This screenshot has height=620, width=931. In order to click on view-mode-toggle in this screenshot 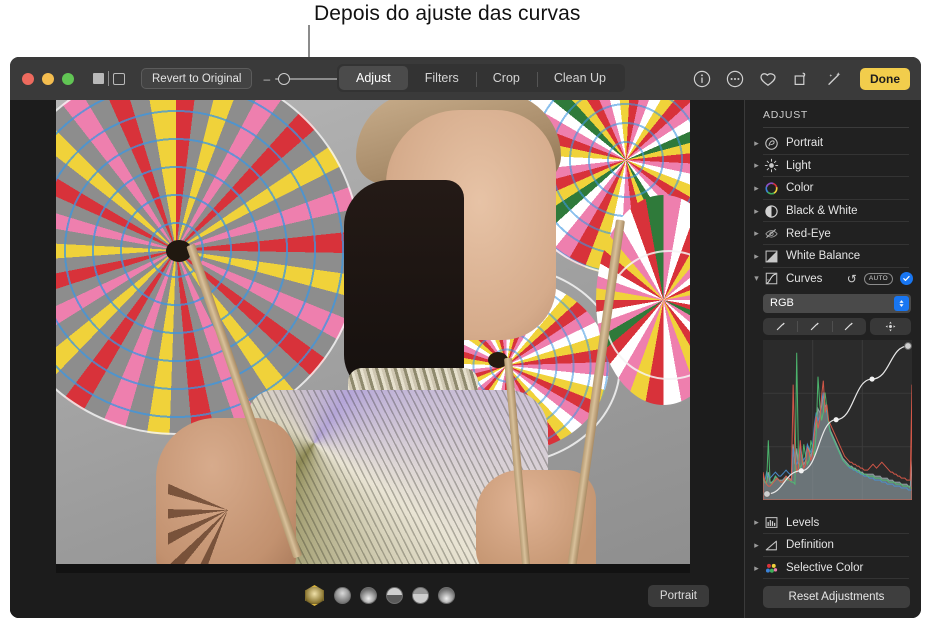, I will do `click(109, 78)`.